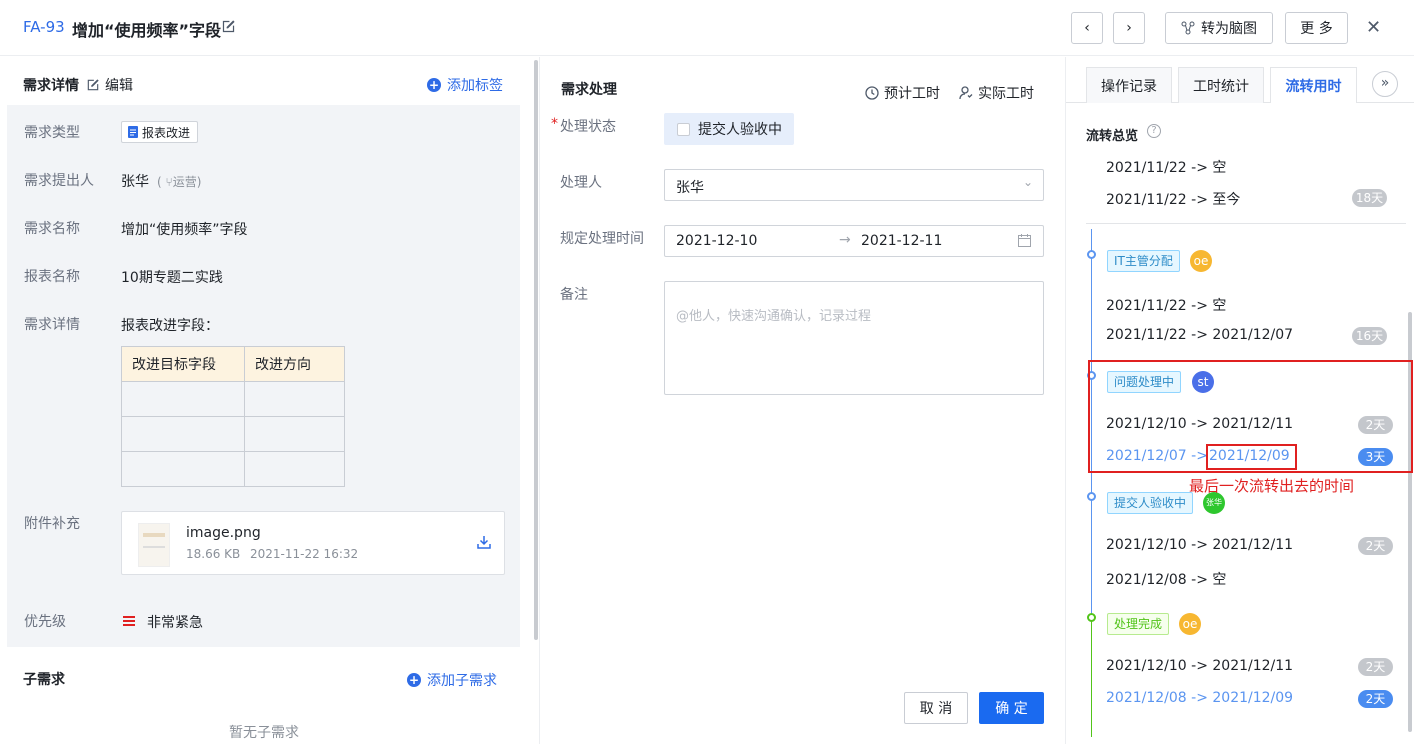 The height and width of the screenshot is (744, 1414). I want to click on note-placeholder: @他人，快速沟通确认，记录过程, so click(774, 316).